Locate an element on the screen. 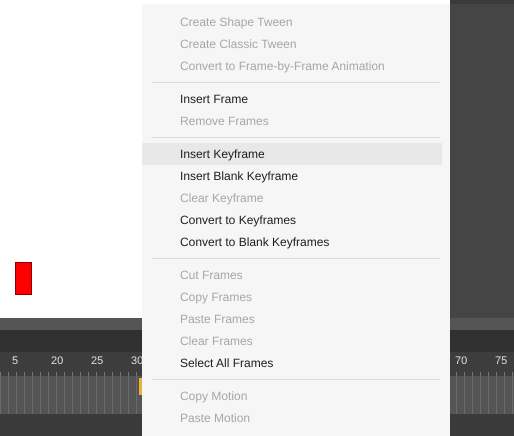 Image resolution: width=514 pixels, height=436 pixels. menu-item: Insert Keyframe is located at coordinates (292, 154).